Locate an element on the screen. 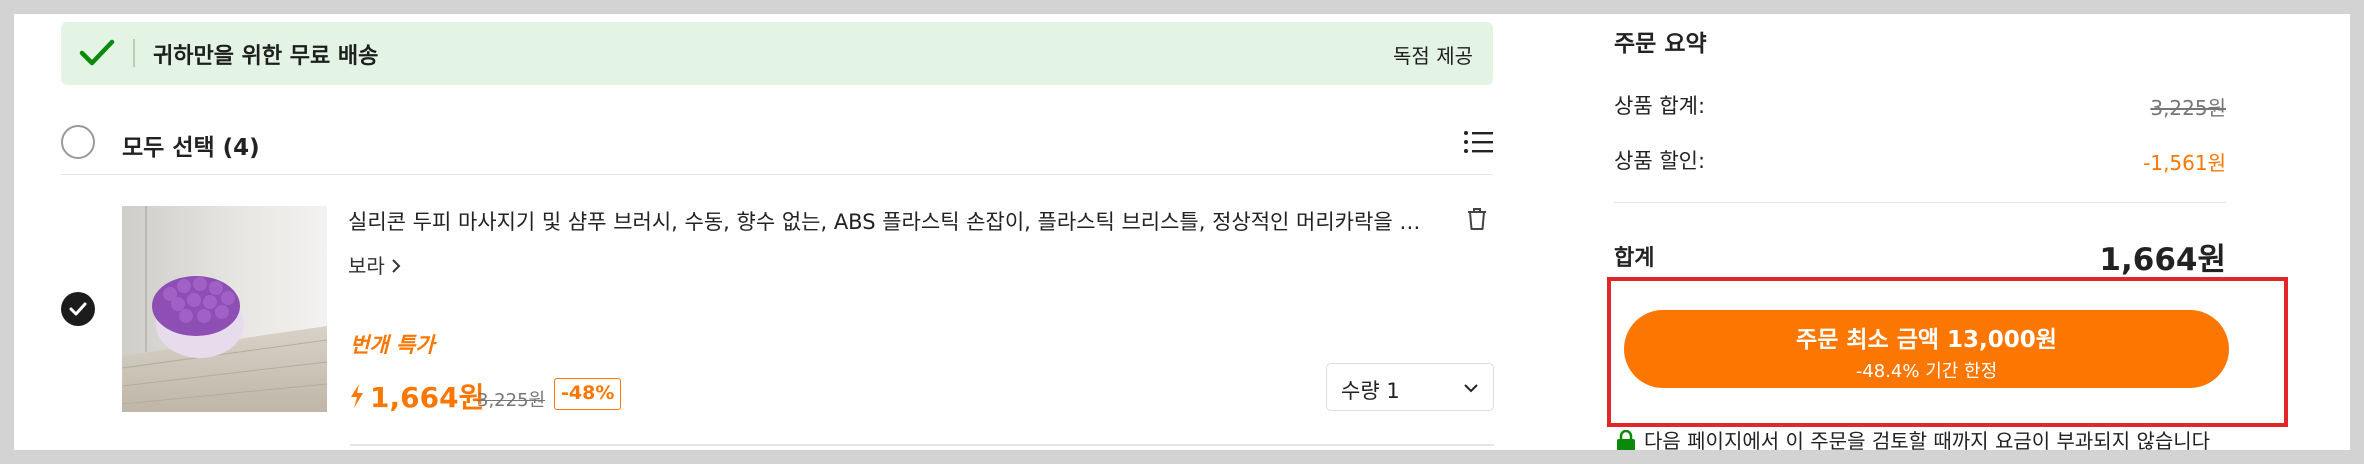  flash-deal-label: 번개 특가 is located at coordinates (392, 345).